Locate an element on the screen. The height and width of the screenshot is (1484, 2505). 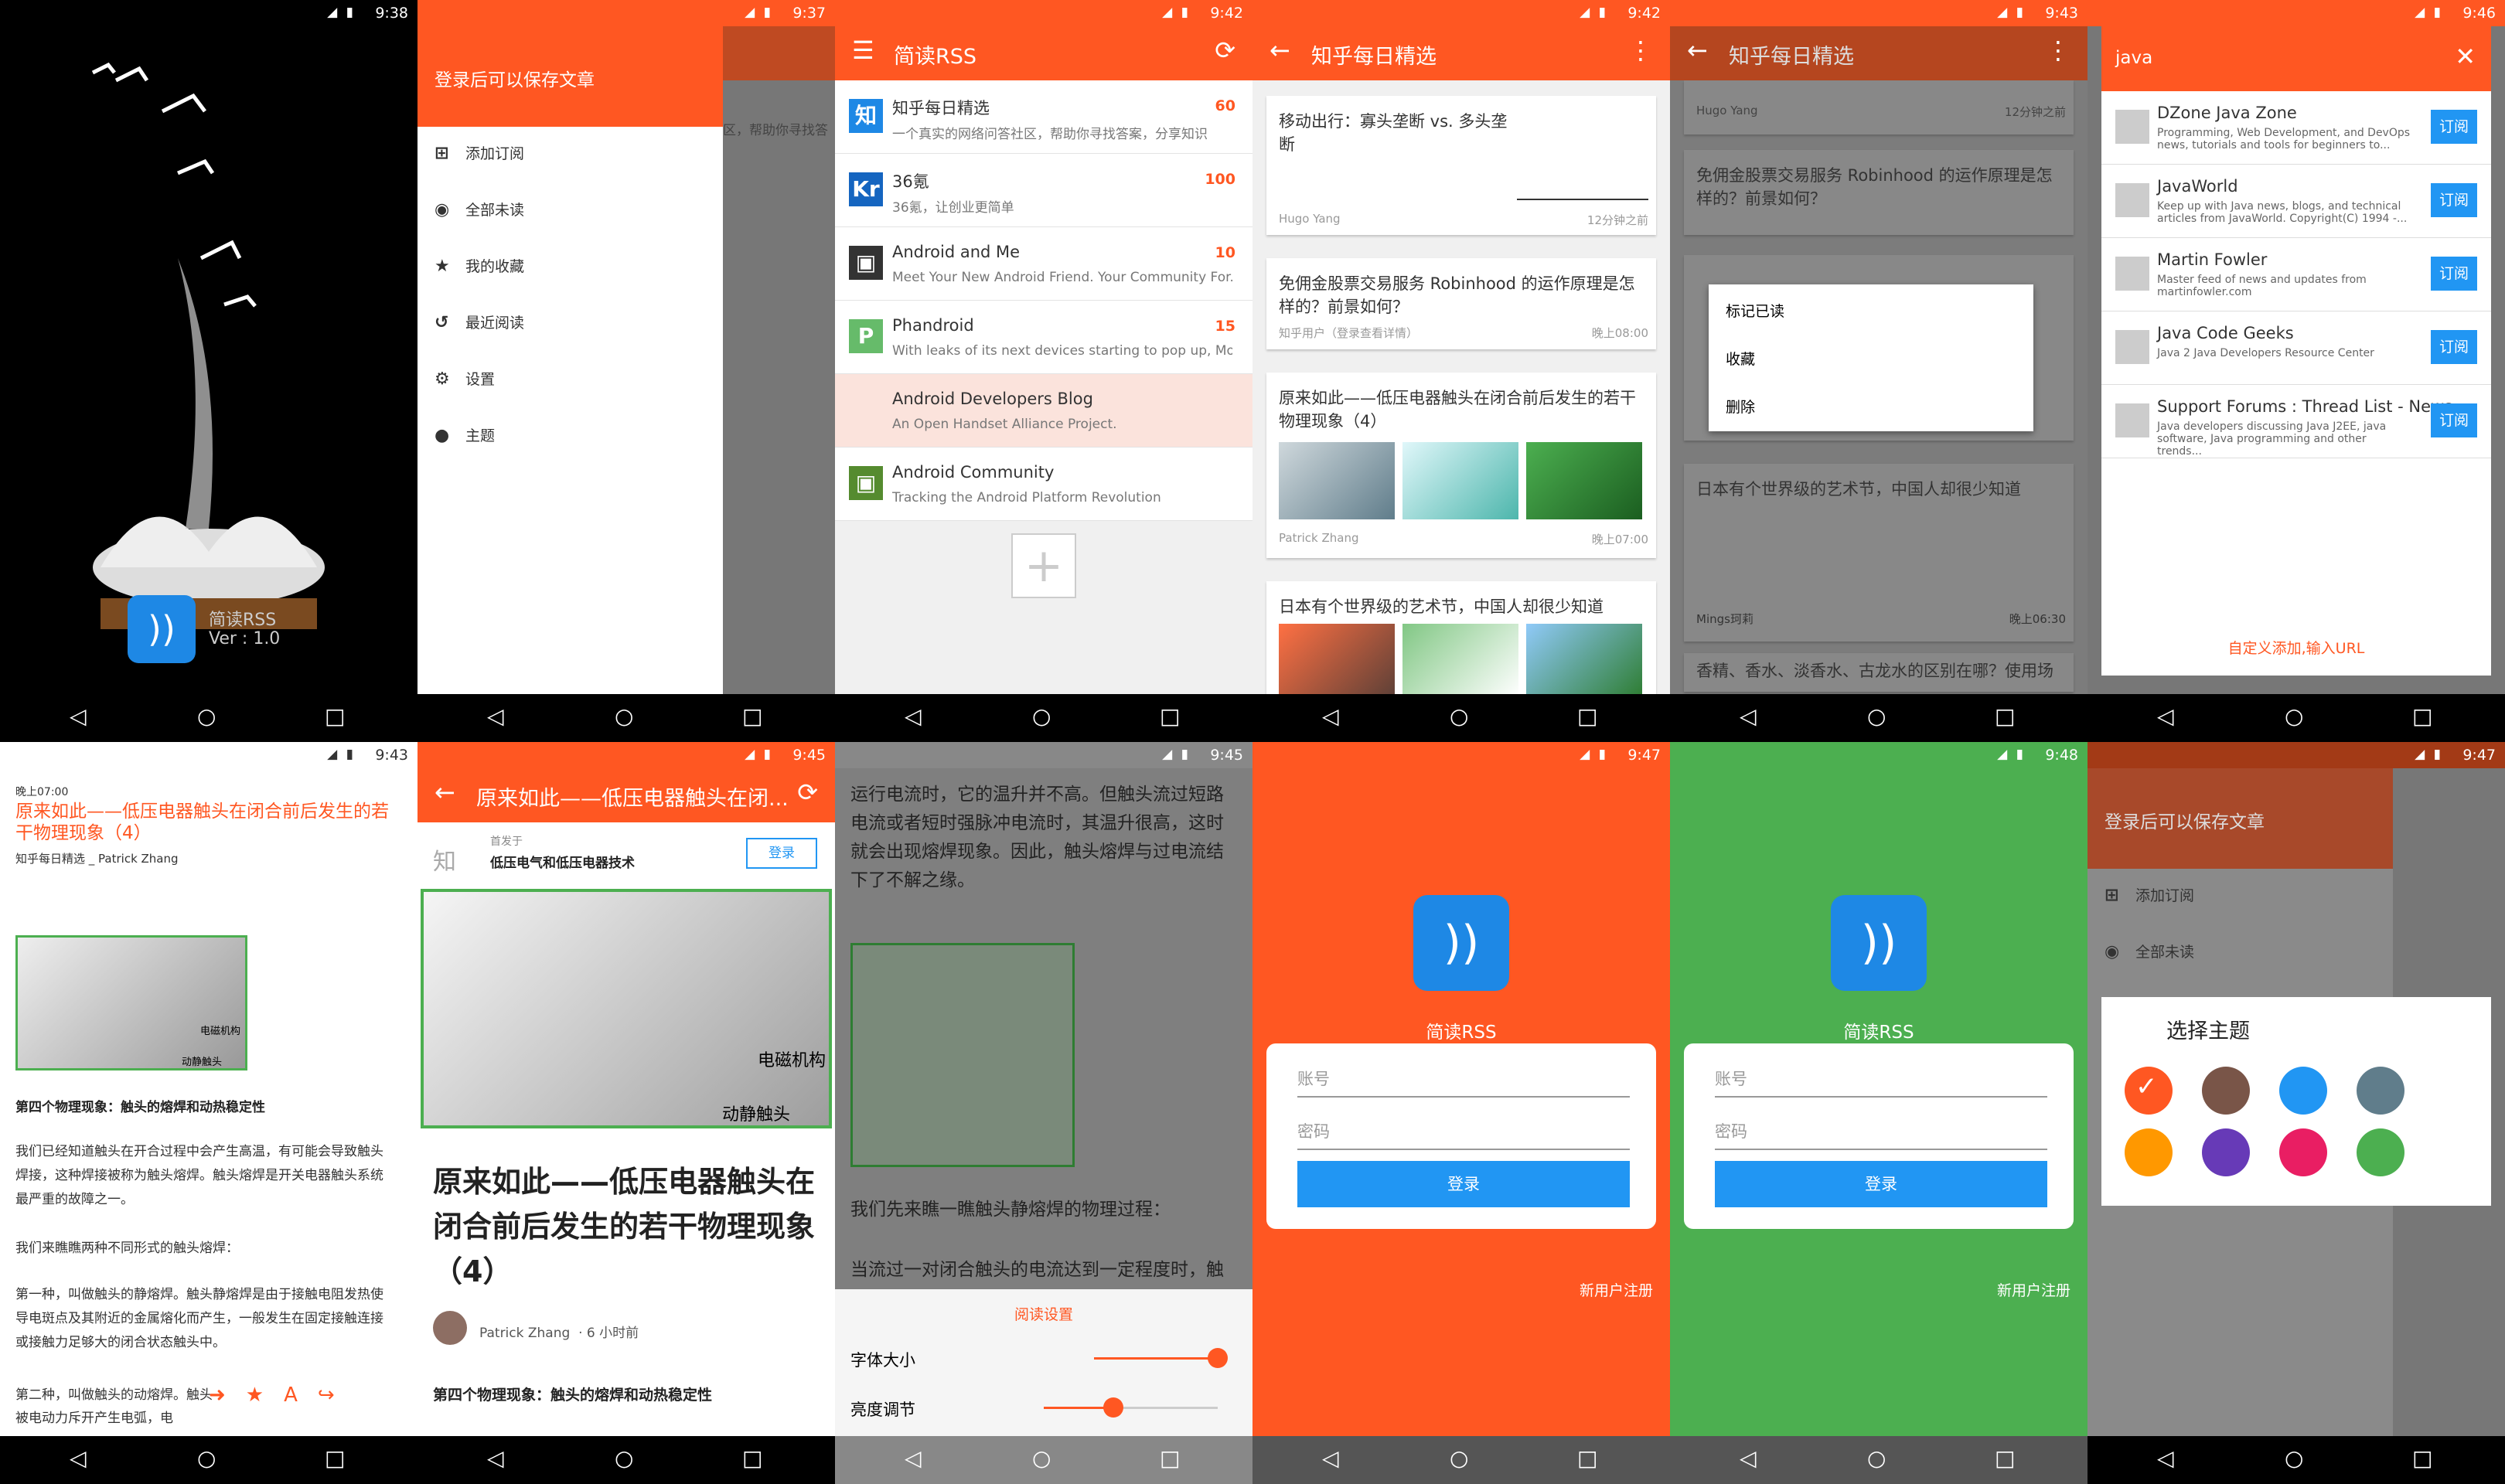
article-image: 电磁机构 动静触头 is located at coordinates (131, 1002).